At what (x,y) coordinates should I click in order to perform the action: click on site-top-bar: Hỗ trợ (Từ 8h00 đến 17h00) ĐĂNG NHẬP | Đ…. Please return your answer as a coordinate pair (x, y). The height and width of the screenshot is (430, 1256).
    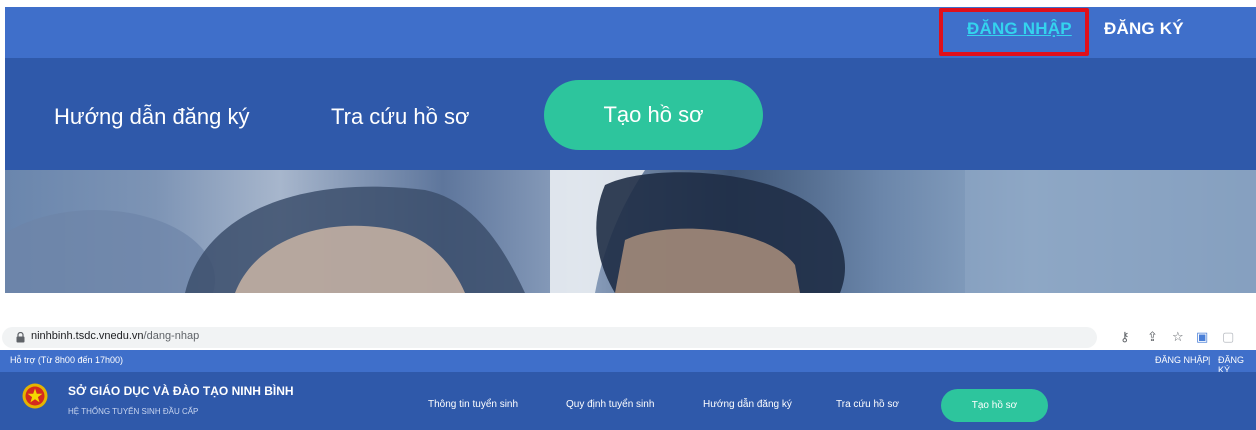
    Looking at the image, I should click on (628, 362).